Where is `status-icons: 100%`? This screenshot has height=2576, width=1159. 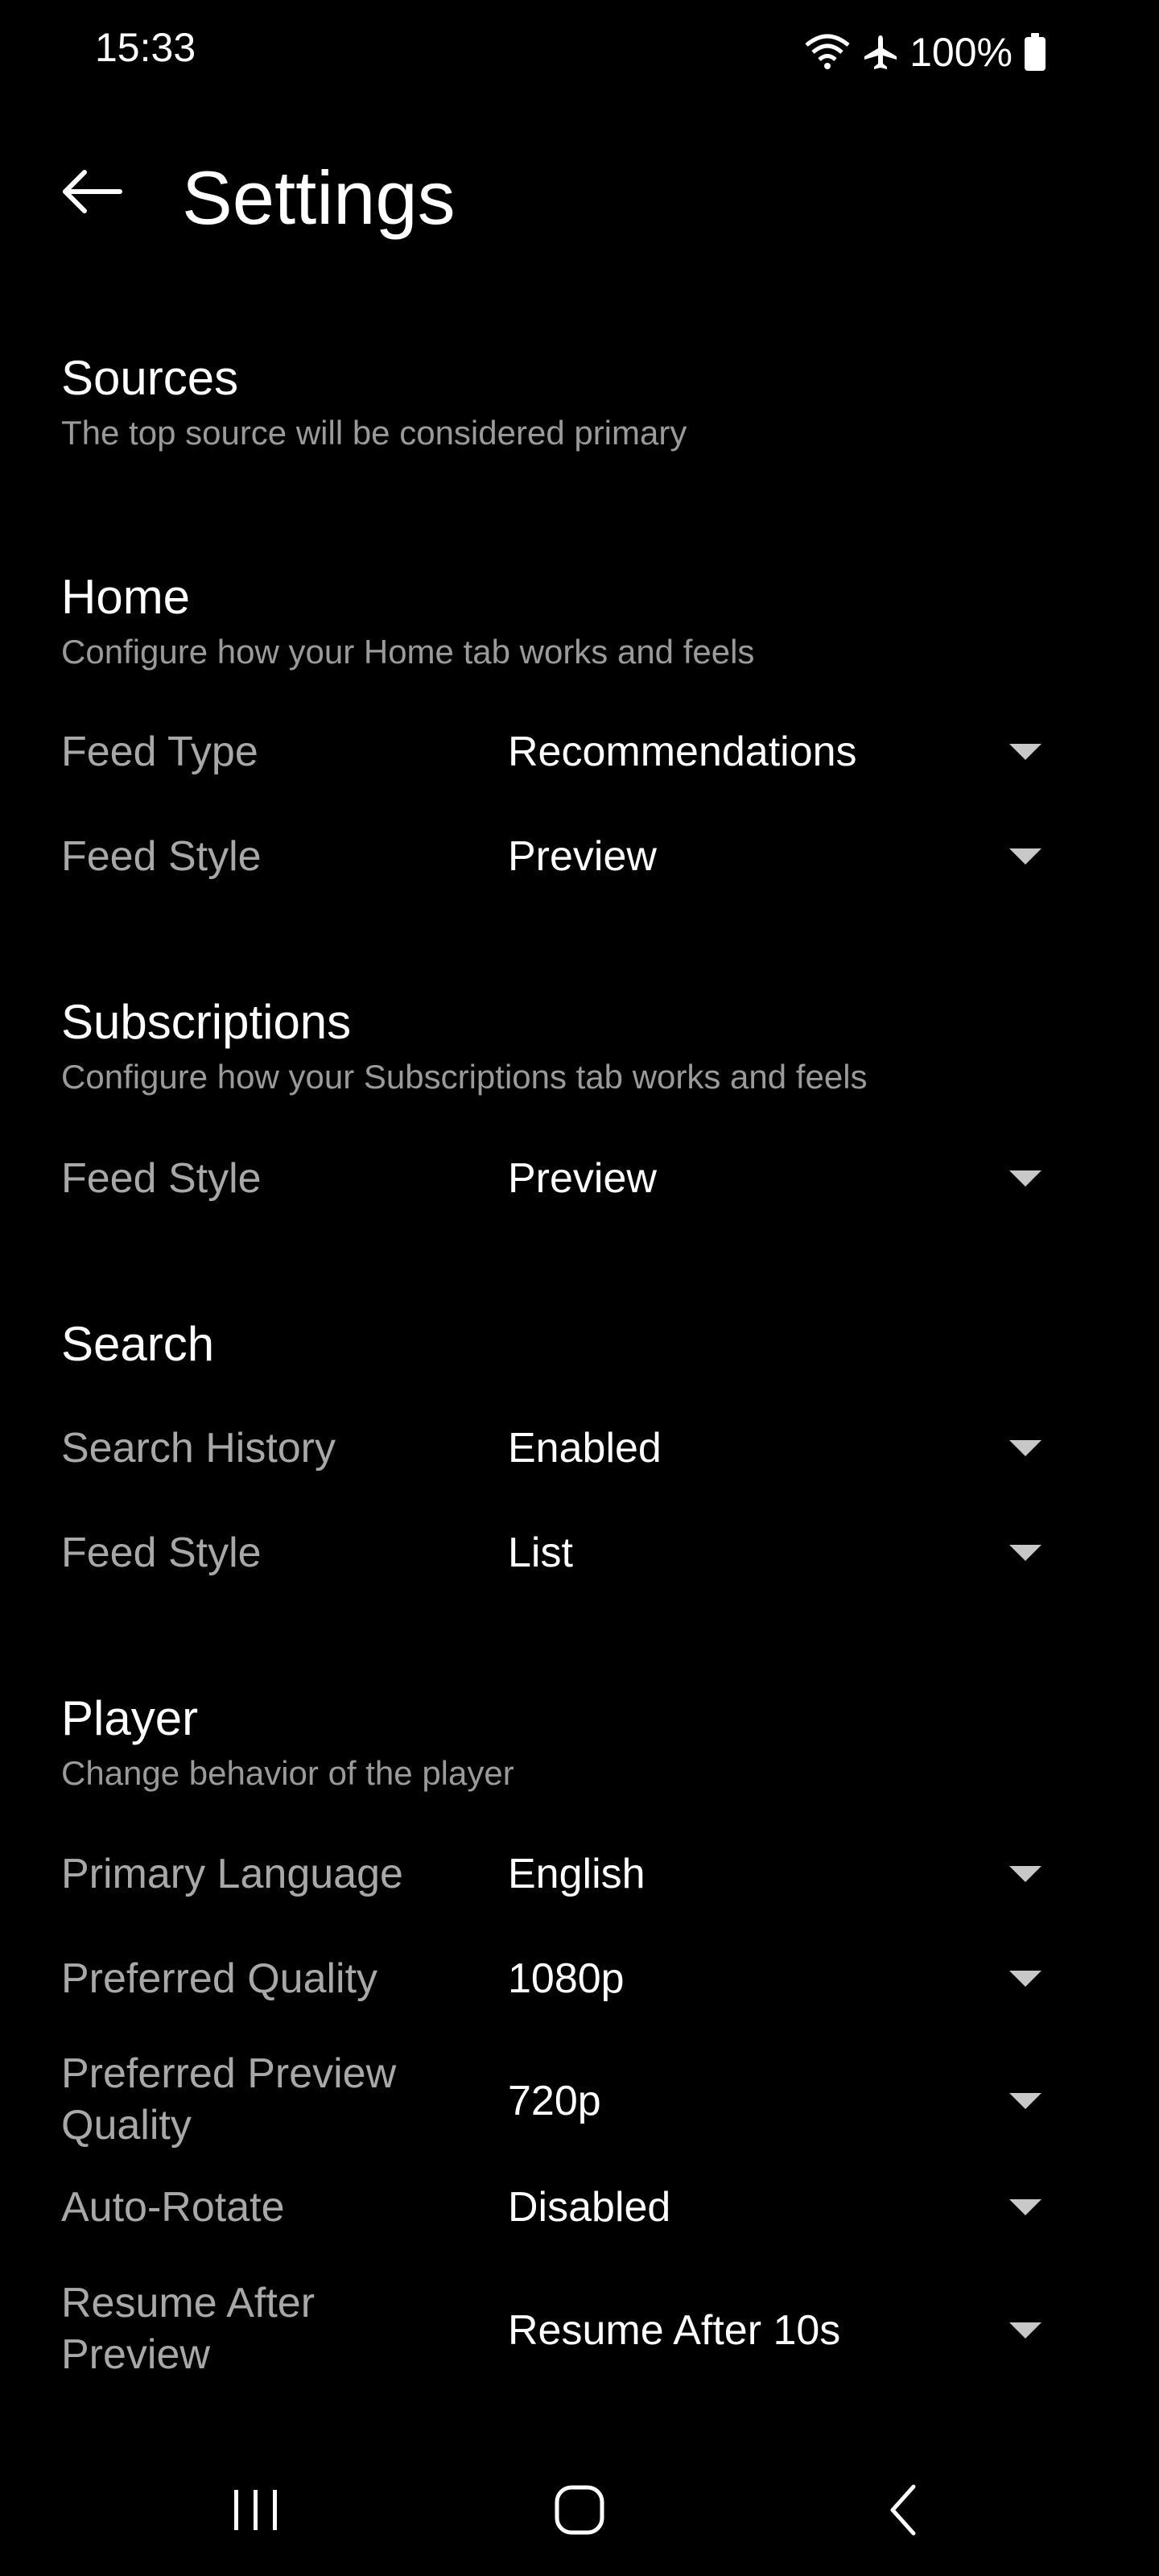
status-icons: 100% is located at coordinates (924, 52).